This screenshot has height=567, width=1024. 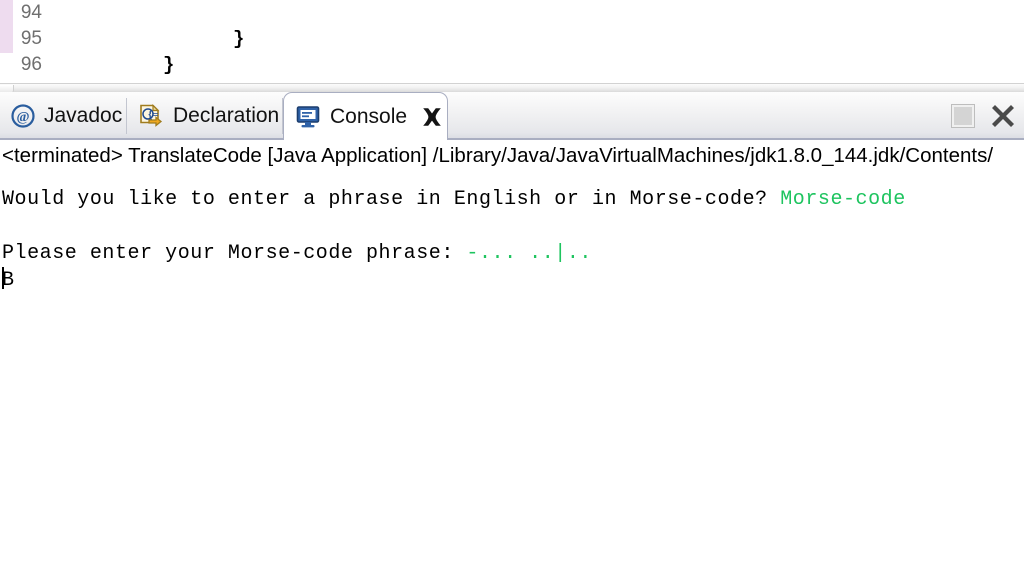 I want to click on line-number: 94, so click(x=31, y=12).